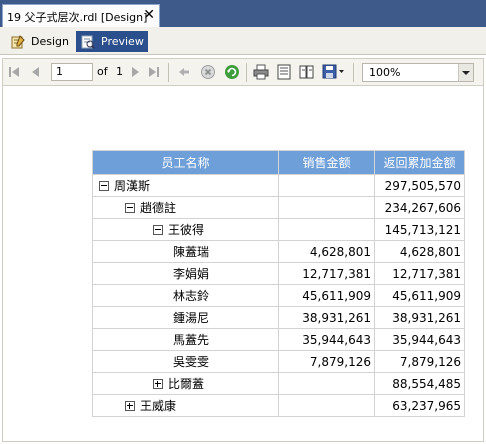 The width and height of the screenshot is (486, 444). I want to click on total-pages: 1, so click(119, 71).